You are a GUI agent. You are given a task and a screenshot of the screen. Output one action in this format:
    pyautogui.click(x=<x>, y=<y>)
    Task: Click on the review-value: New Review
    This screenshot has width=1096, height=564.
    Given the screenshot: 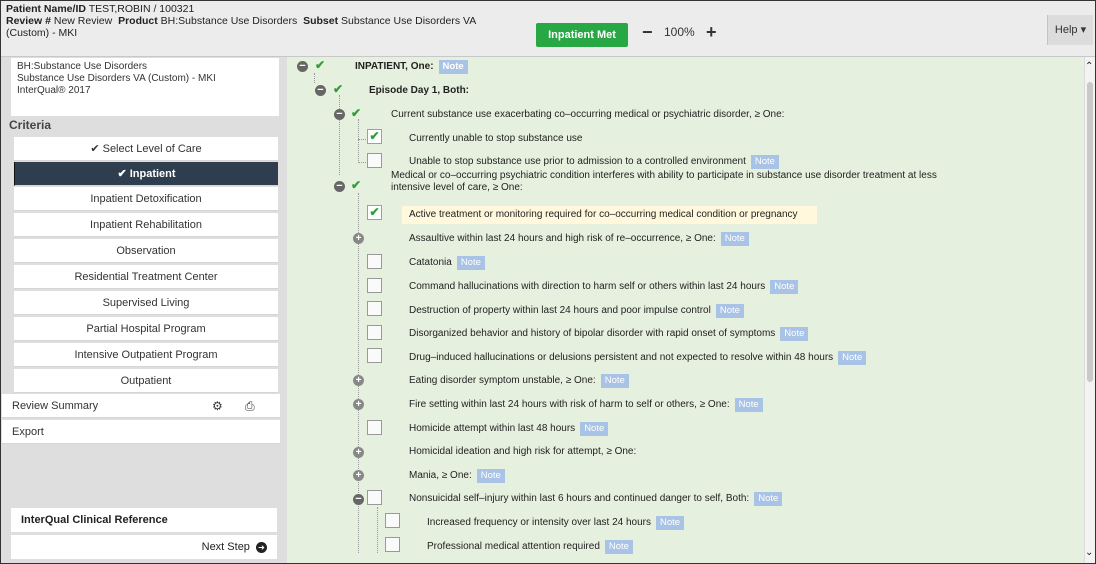 What is the action you would take?
    pyautogui.click(x=83, y=21)
    